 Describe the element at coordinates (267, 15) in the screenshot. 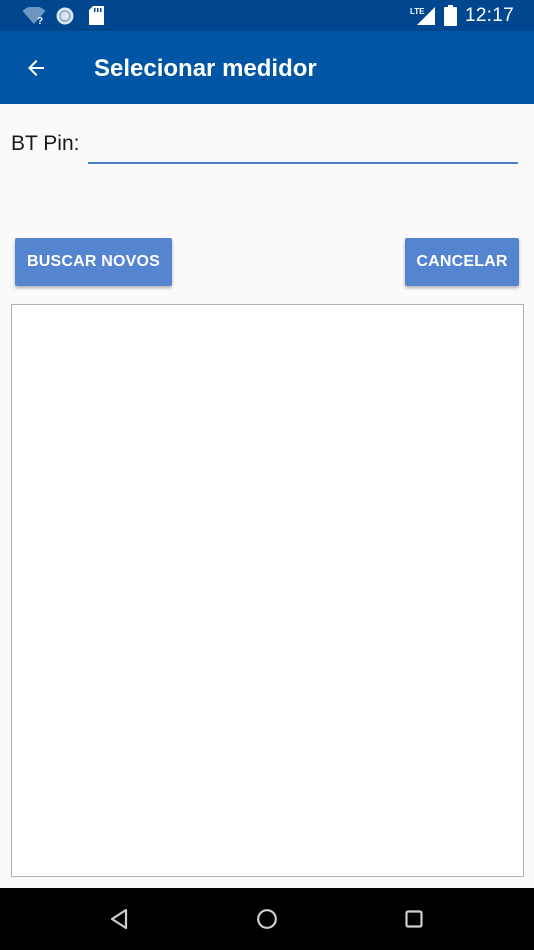

I see `status-bar: ? LTE 12:17` at that location.